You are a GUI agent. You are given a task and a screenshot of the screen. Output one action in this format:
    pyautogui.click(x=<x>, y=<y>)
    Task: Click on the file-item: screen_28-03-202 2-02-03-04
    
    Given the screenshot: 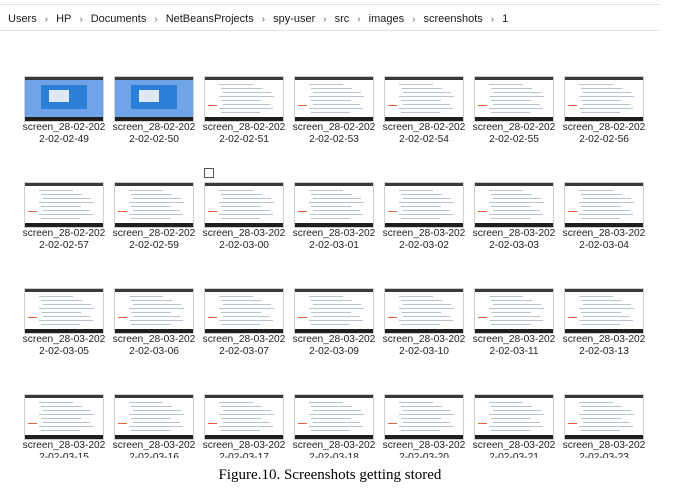 What is the action you would take?
    pyautogui.click(x=604, y=230)
    